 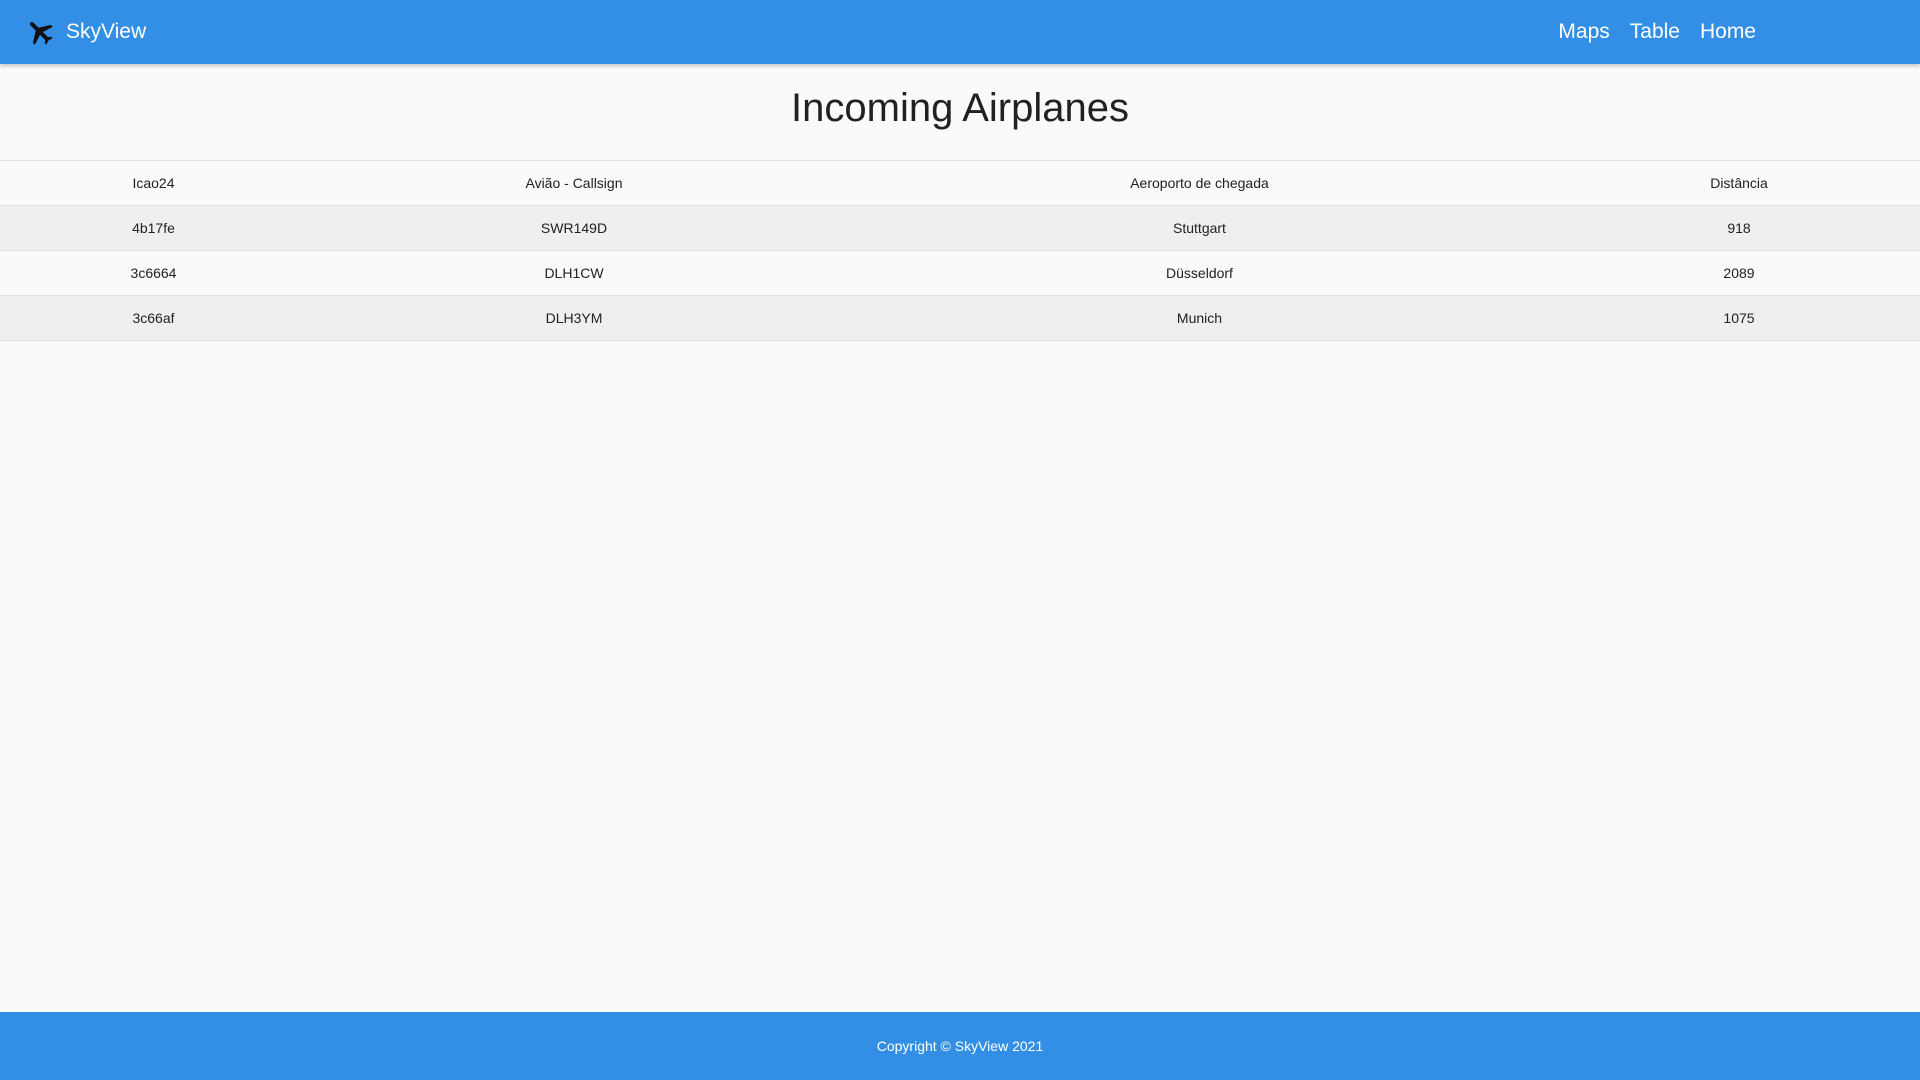 I want to click on navbar: SkyView Maps Table Home, so click(x=960, y=32).